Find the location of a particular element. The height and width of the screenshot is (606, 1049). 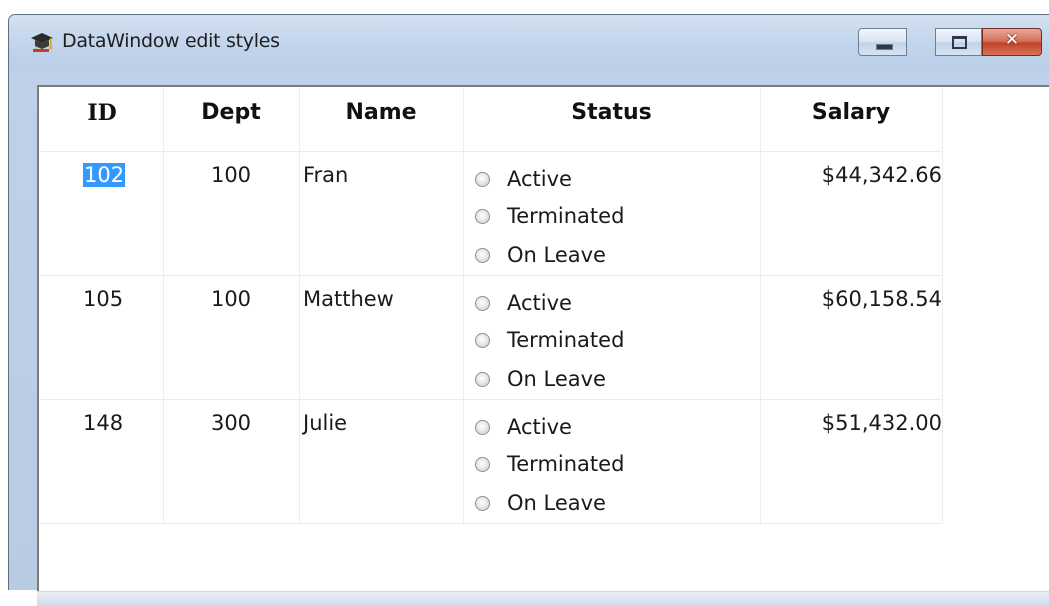

column-header-status: Status is located at coordinates (611, 112).